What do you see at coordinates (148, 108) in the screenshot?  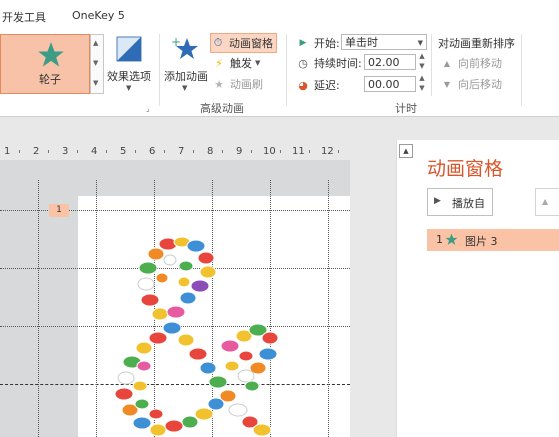 I see `dialog-launcher-icon: ⌟` at bounding box center [148, 108].